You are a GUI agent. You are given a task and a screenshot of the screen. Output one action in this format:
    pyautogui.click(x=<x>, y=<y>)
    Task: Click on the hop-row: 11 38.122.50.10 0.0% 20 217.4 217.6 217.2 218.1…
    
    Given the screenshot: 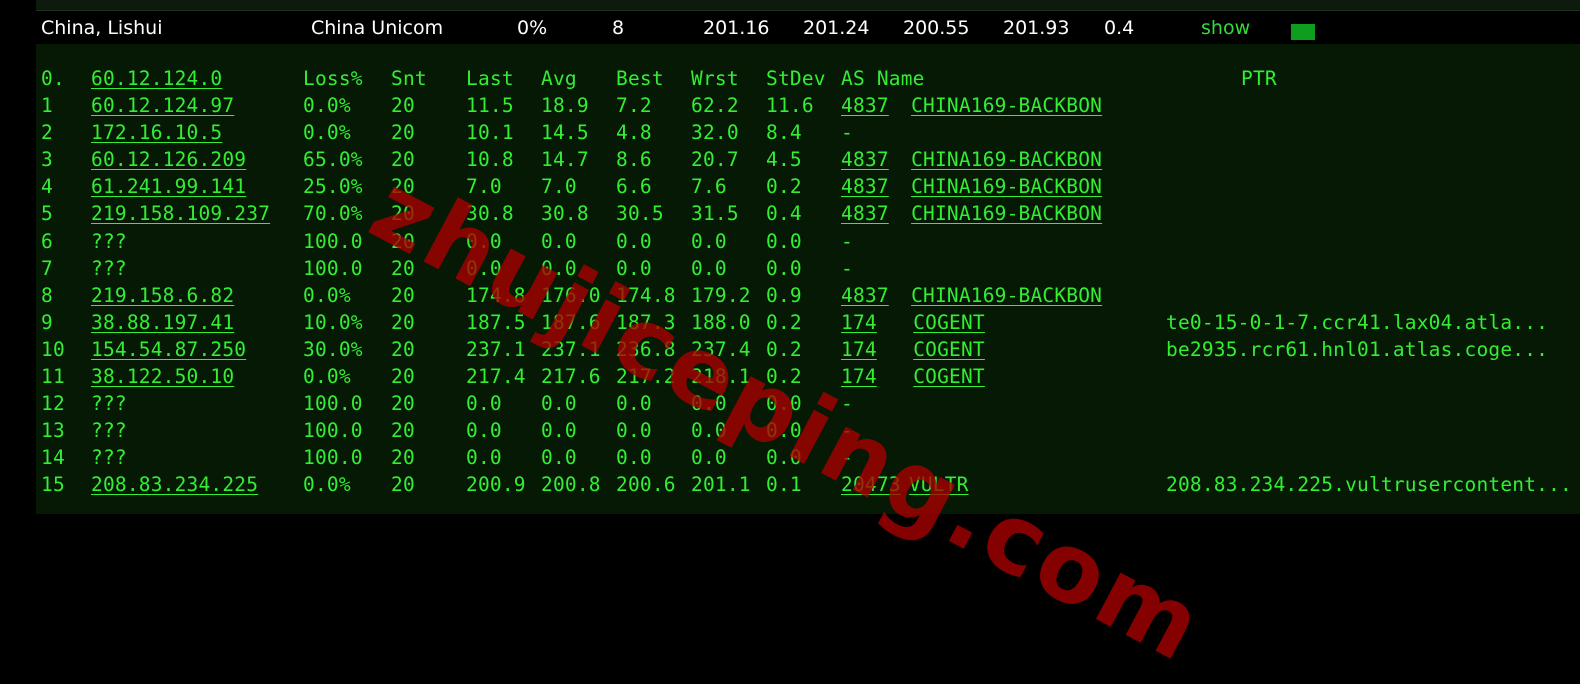 What is the action you would take?
    pyautogui.click(x=808, y=376)
    